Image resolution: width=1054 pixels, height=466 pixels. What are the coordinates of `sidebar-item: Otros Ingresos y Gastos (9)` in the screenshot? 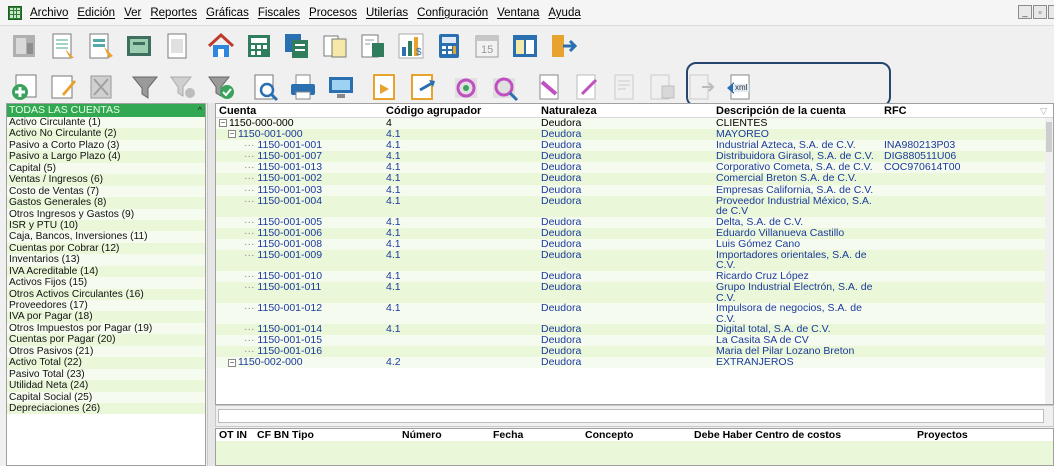 It's located at (106, 214).